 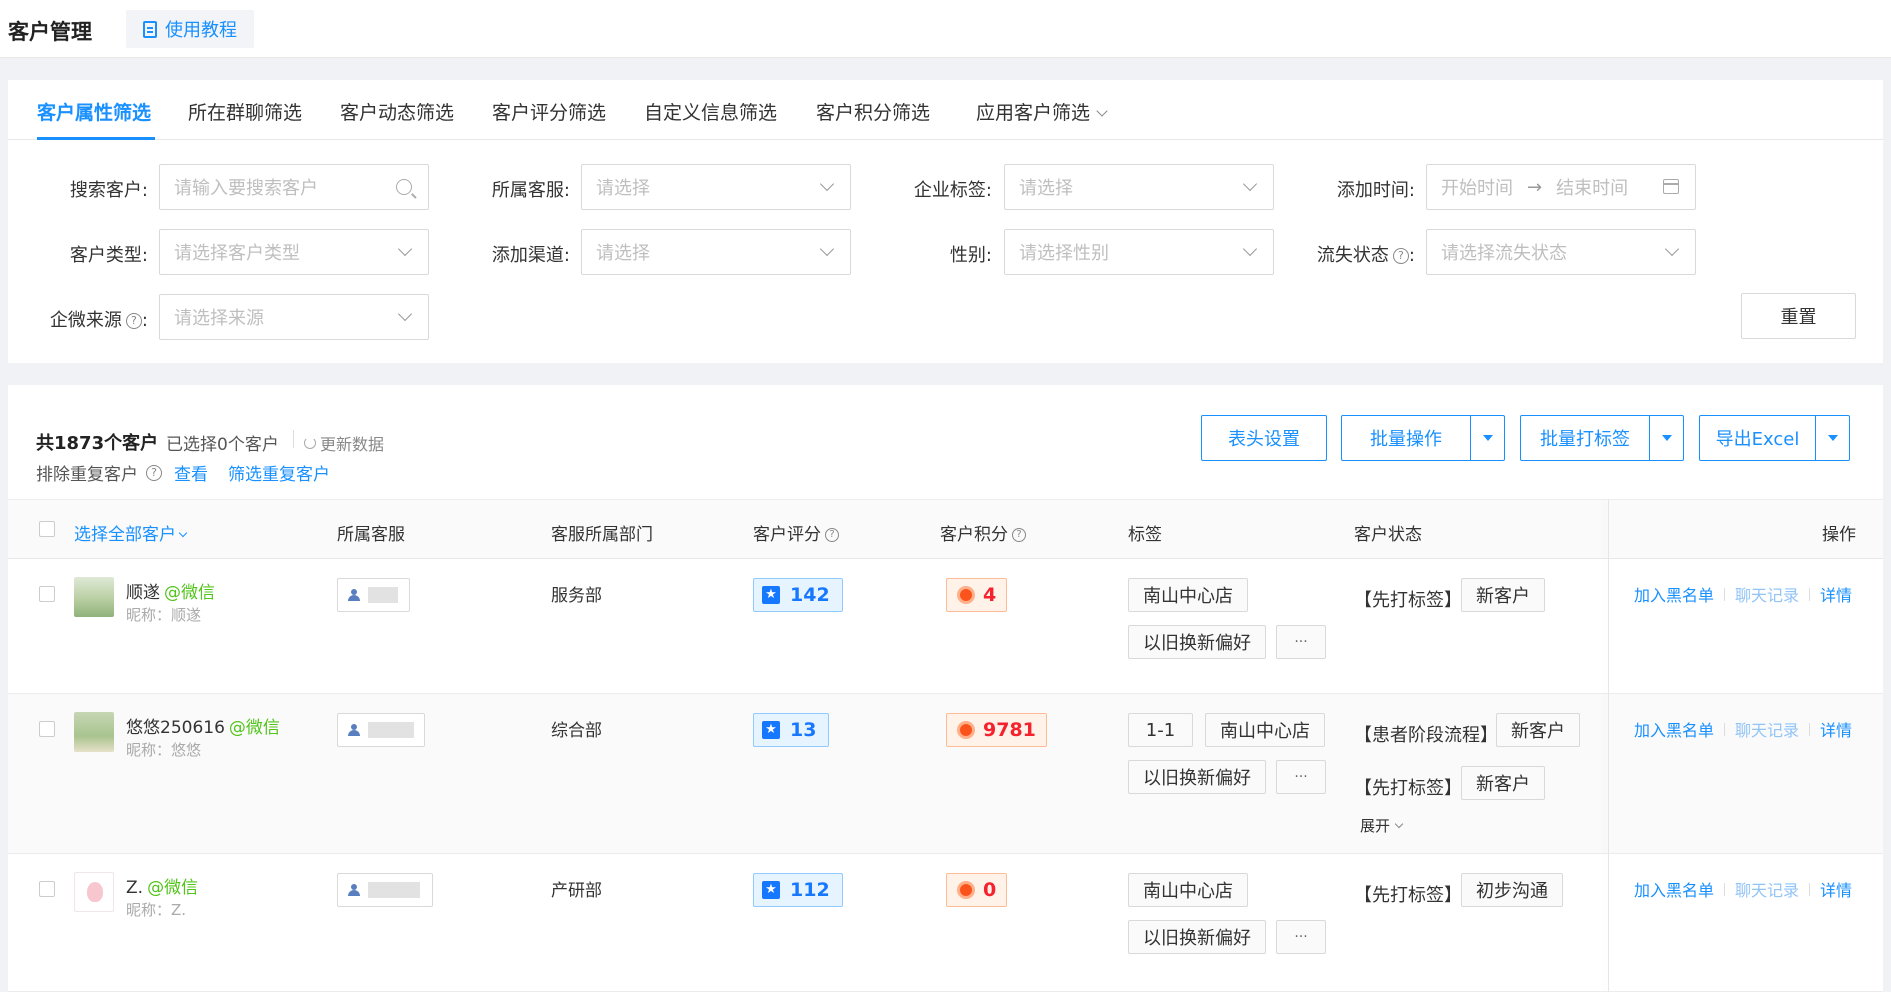 What do you see at coordinates (203, 725) in the screenshot?
I see `customer-name: 悠悠250616 @微信` at bounding box center [203, 725].